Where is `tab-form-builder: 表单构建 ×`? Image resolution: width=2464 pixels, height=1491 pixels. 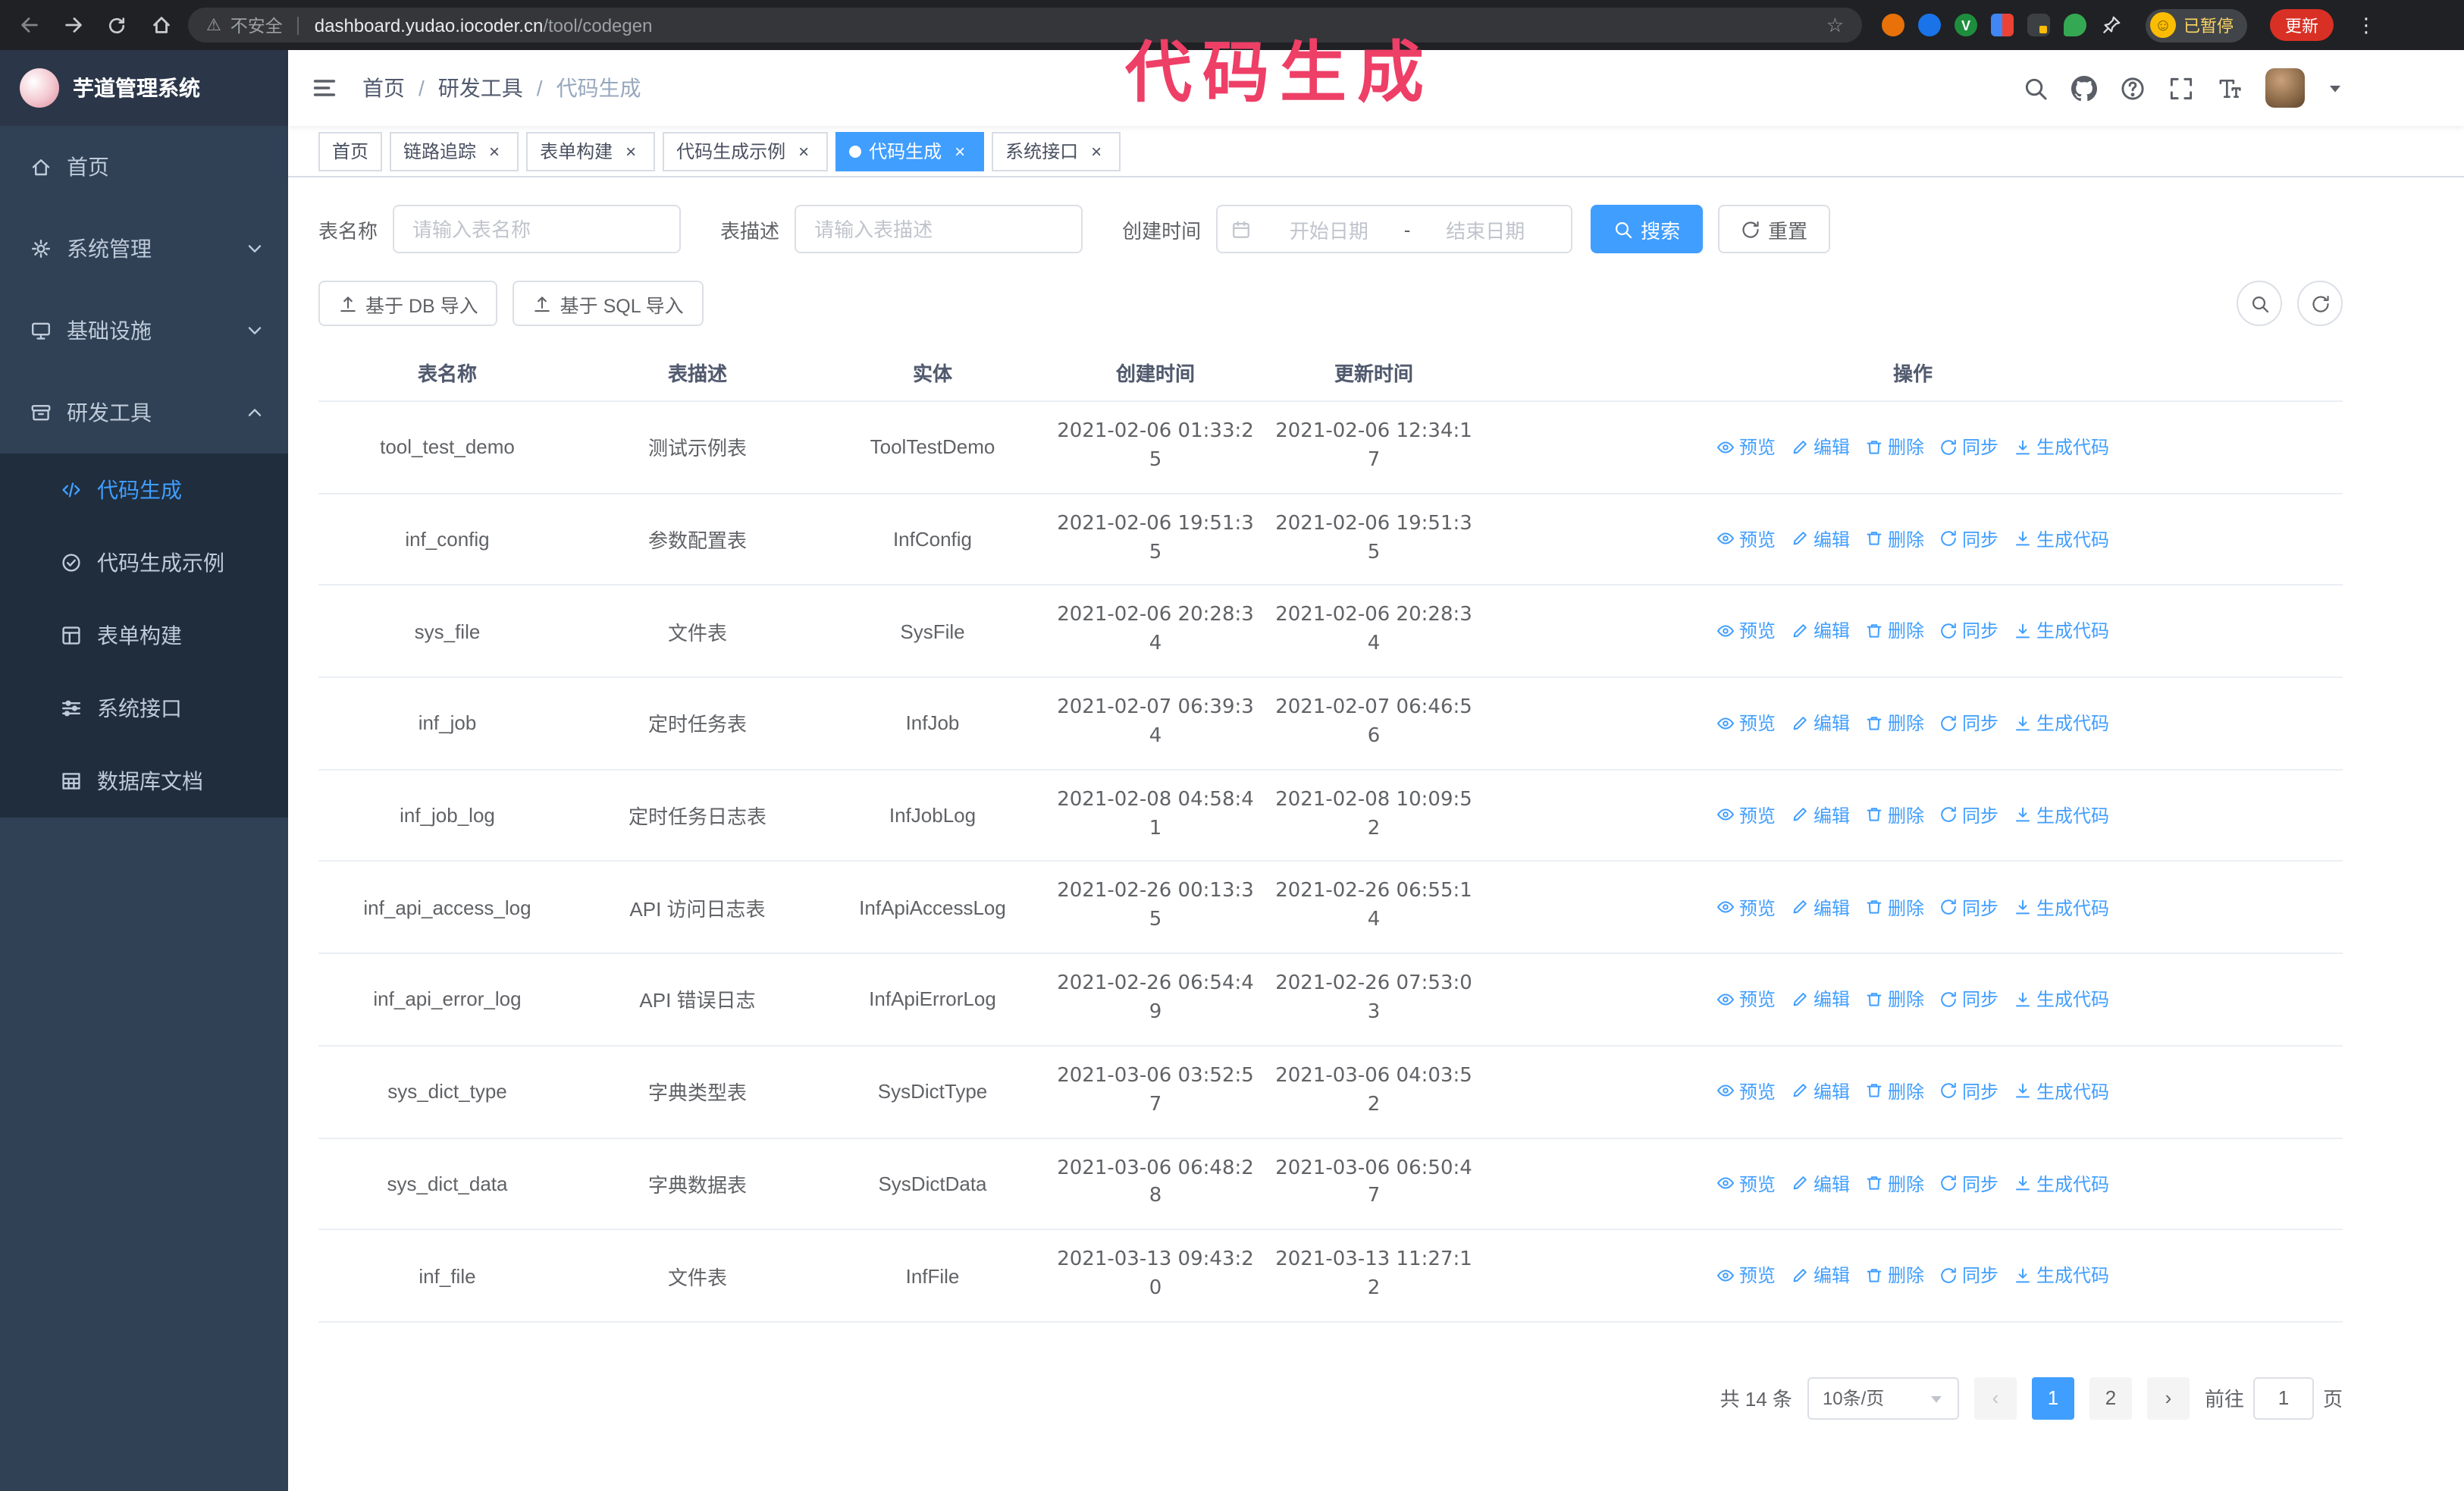
tab-form-builder: 表单构建 × is located at coordinates (591, 151).